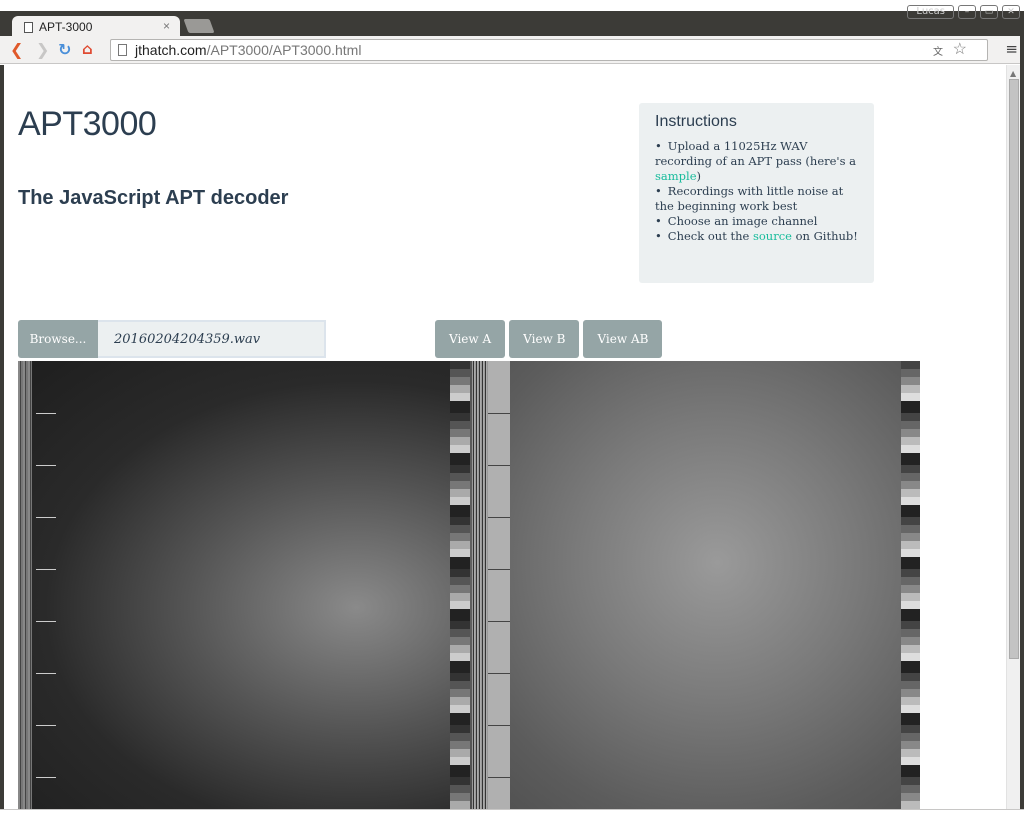 The height and width of the screenshot is (821, 1024). I want to click on browser-tab: APT-3000 ×, so click(96, 27).